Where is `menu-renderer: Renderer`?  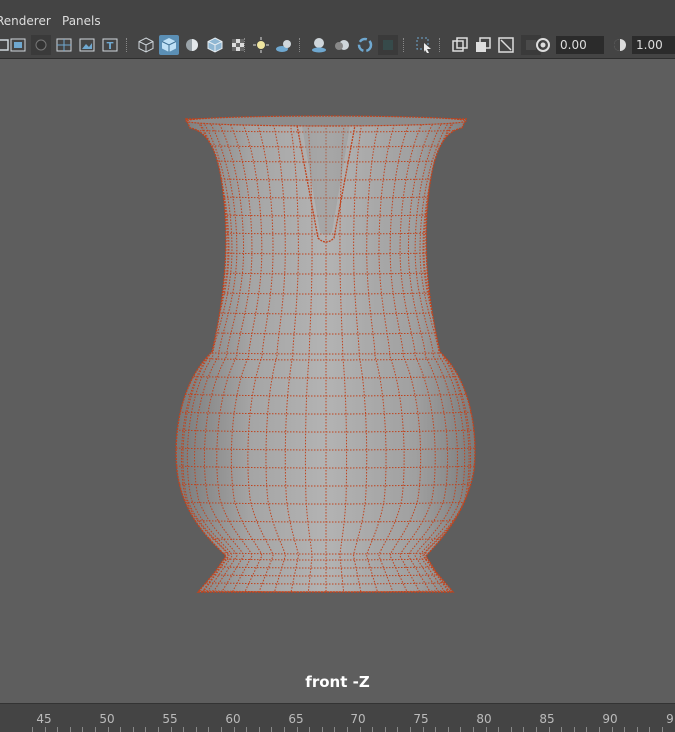
menu-renderer: Renderer is located at coordinates (25, 21).